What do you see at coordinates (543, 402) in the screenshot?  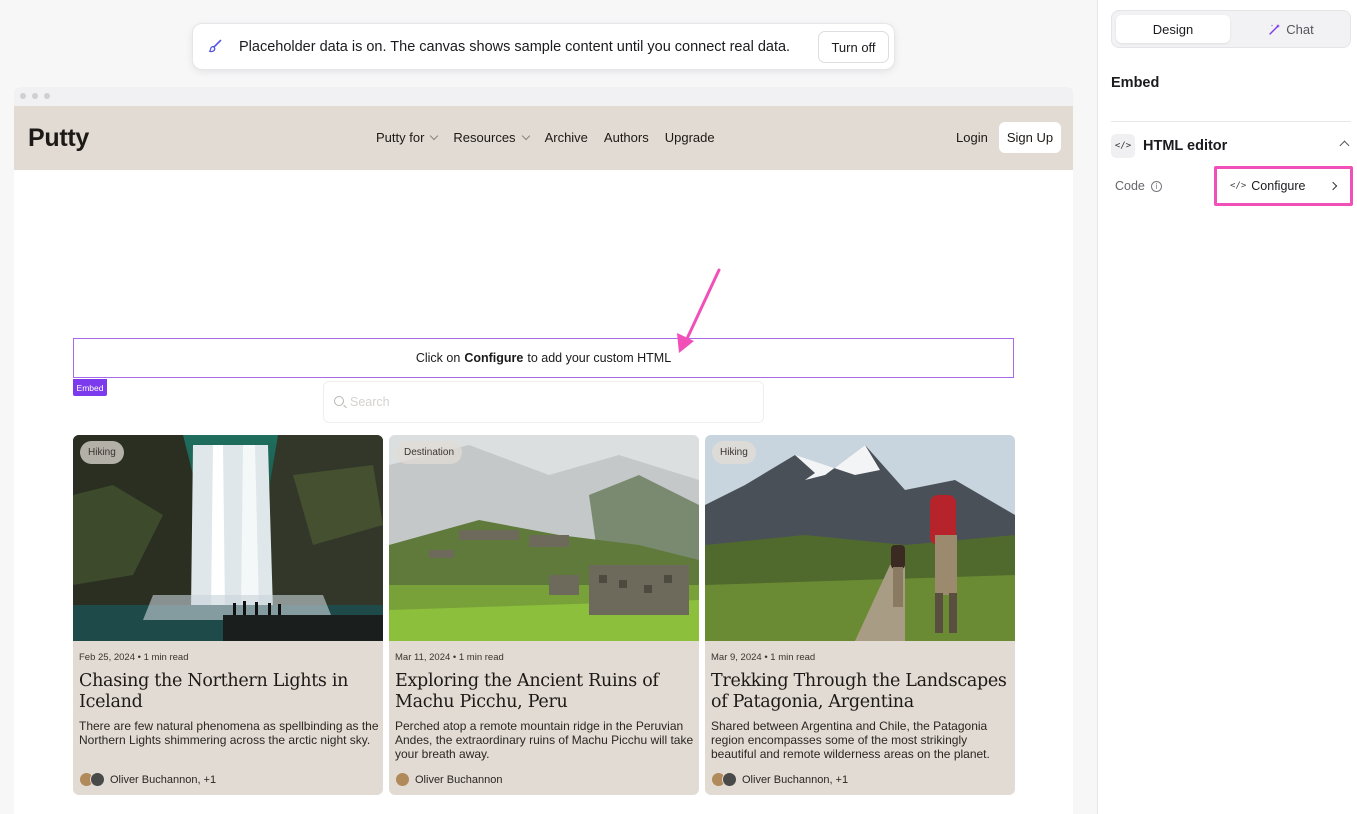 I see `search-input: Search` at bounding box center [543, 402].